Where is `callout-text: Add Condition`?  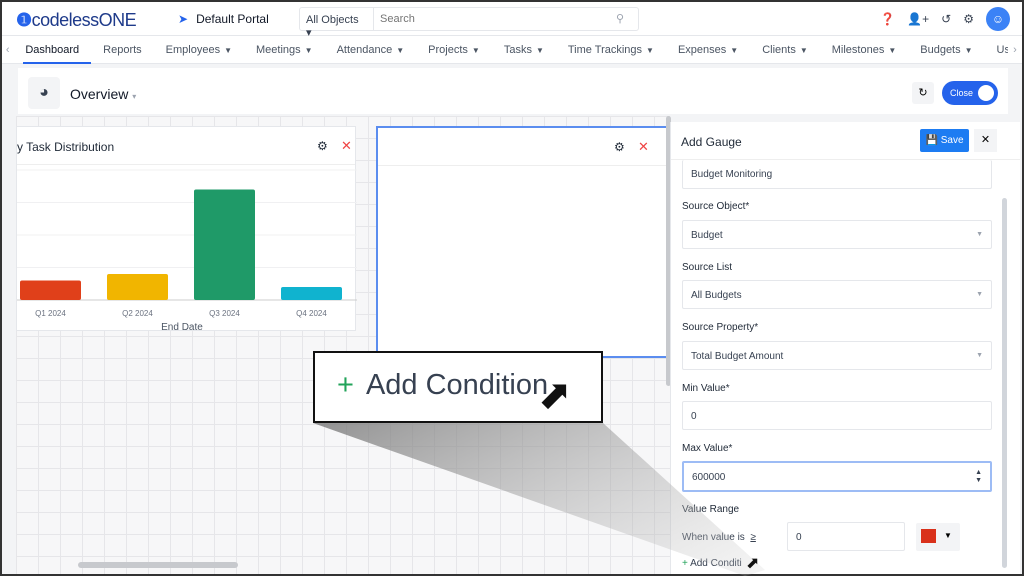
callout-text: Add Condition is located at coordinates (457, 385).